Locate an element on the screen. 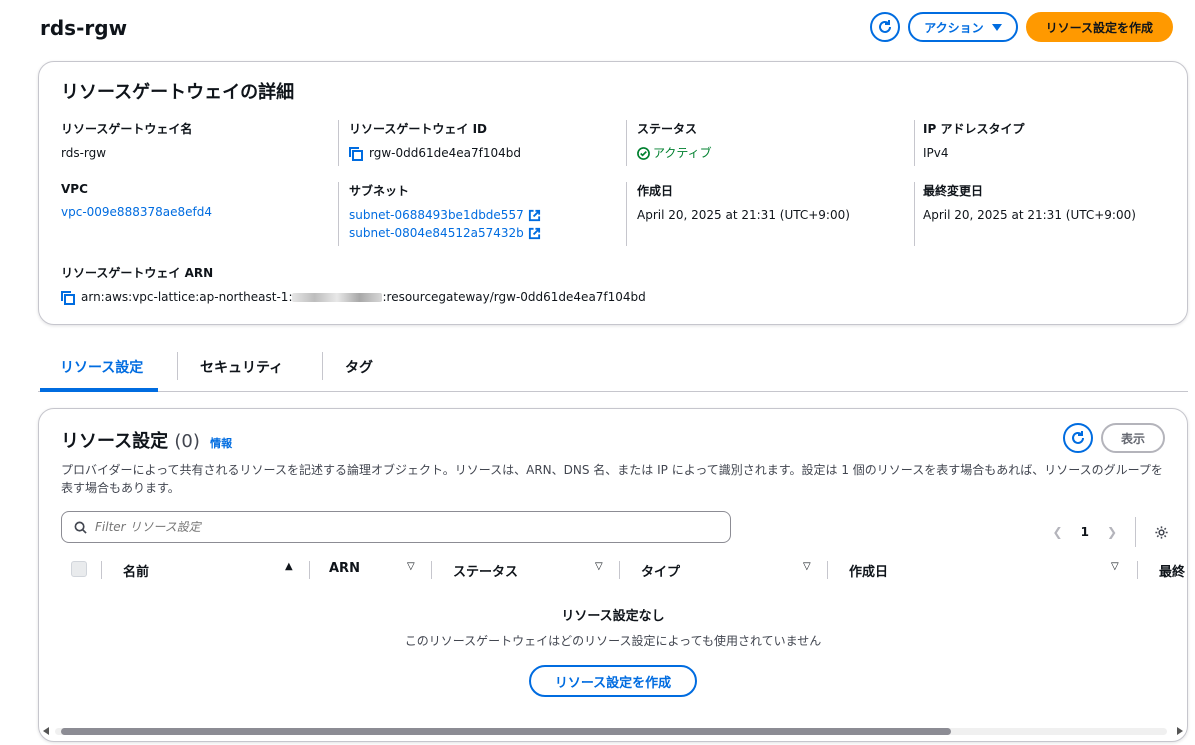 This screenshot has width=1195, height=745. vpc-label: VPC is located at coordinates (74, 189).